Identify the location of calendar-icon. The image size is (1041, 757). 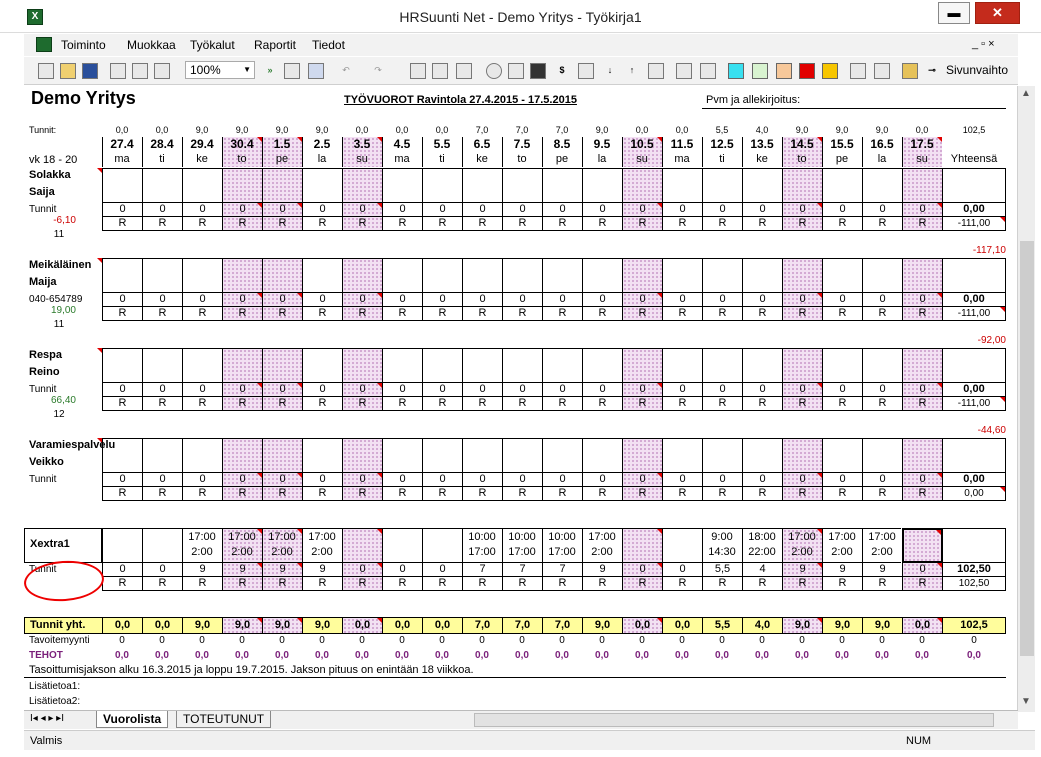
(464, 71).